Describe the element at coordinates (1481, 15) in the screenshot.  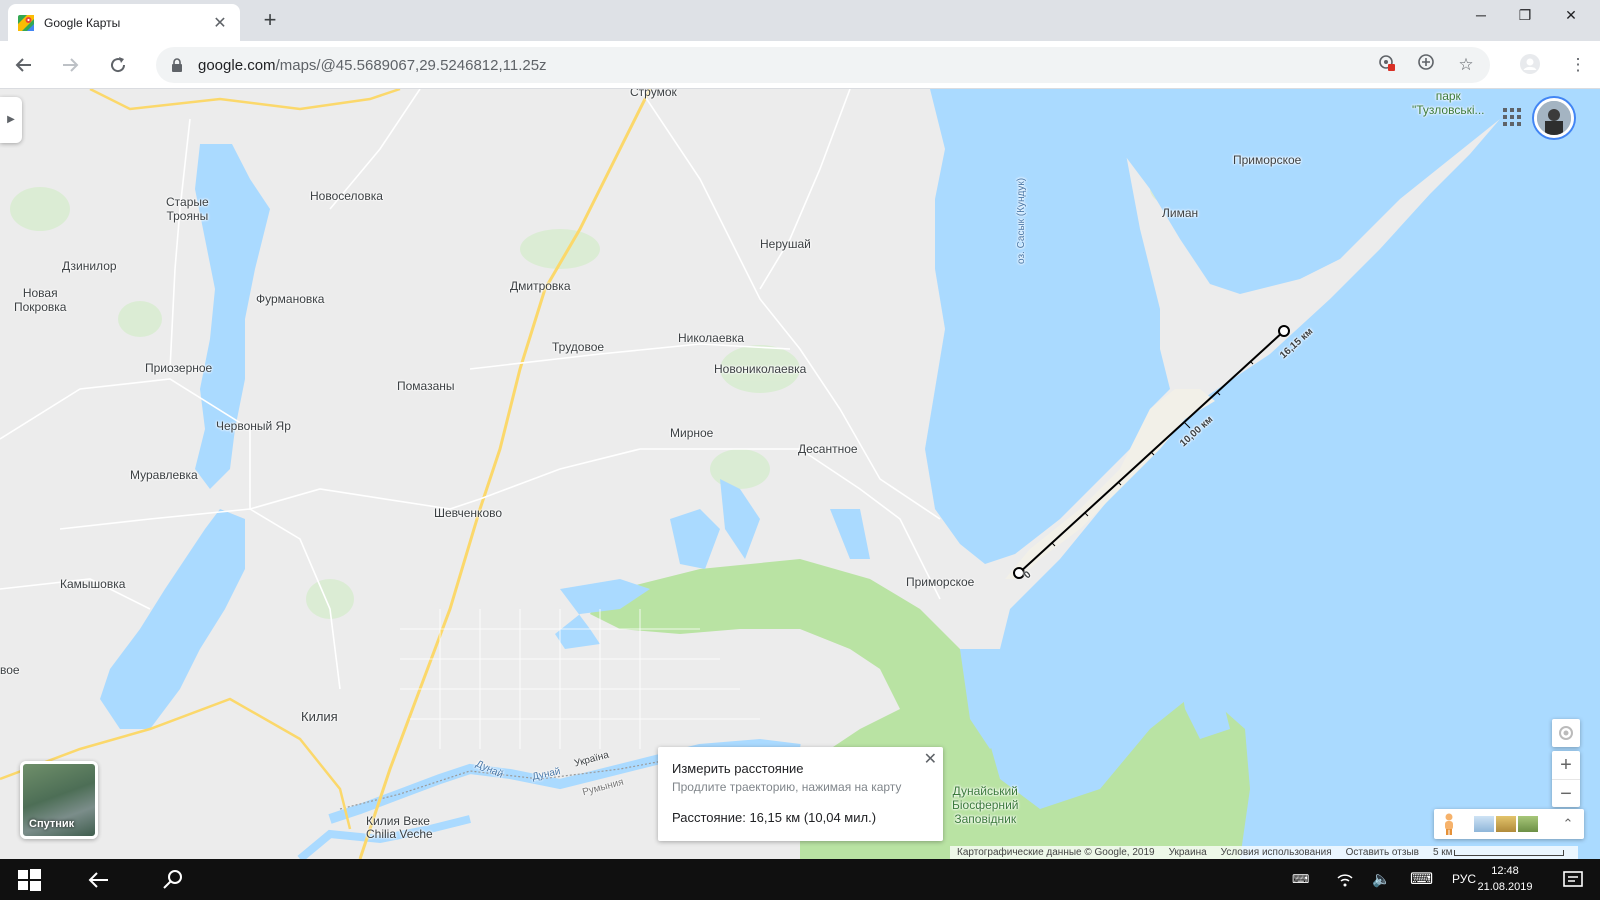
I see `minimize-button: ─` at that location.